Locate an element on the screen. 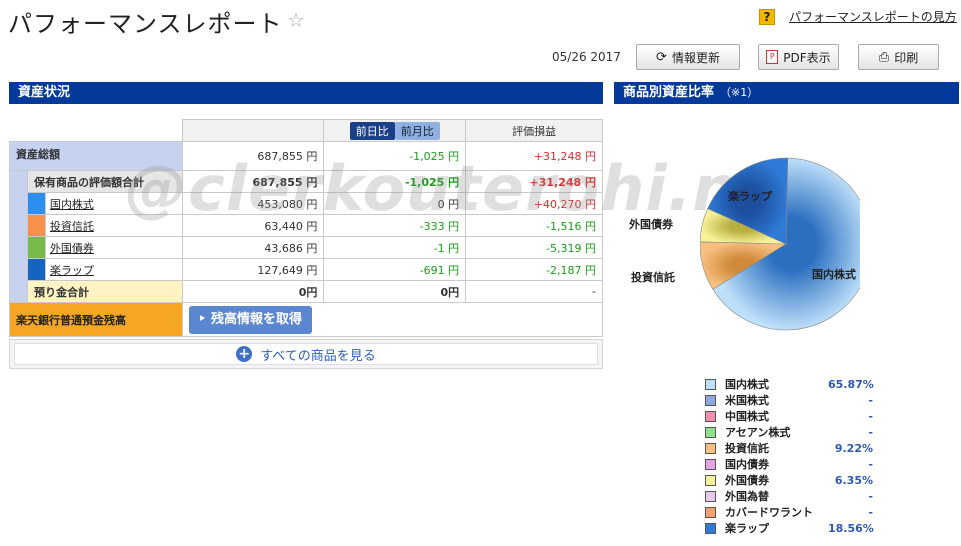 The height and width of the screenshot is (546, 961). legend-label: 外国為替 is located at coordinates (747, 496).